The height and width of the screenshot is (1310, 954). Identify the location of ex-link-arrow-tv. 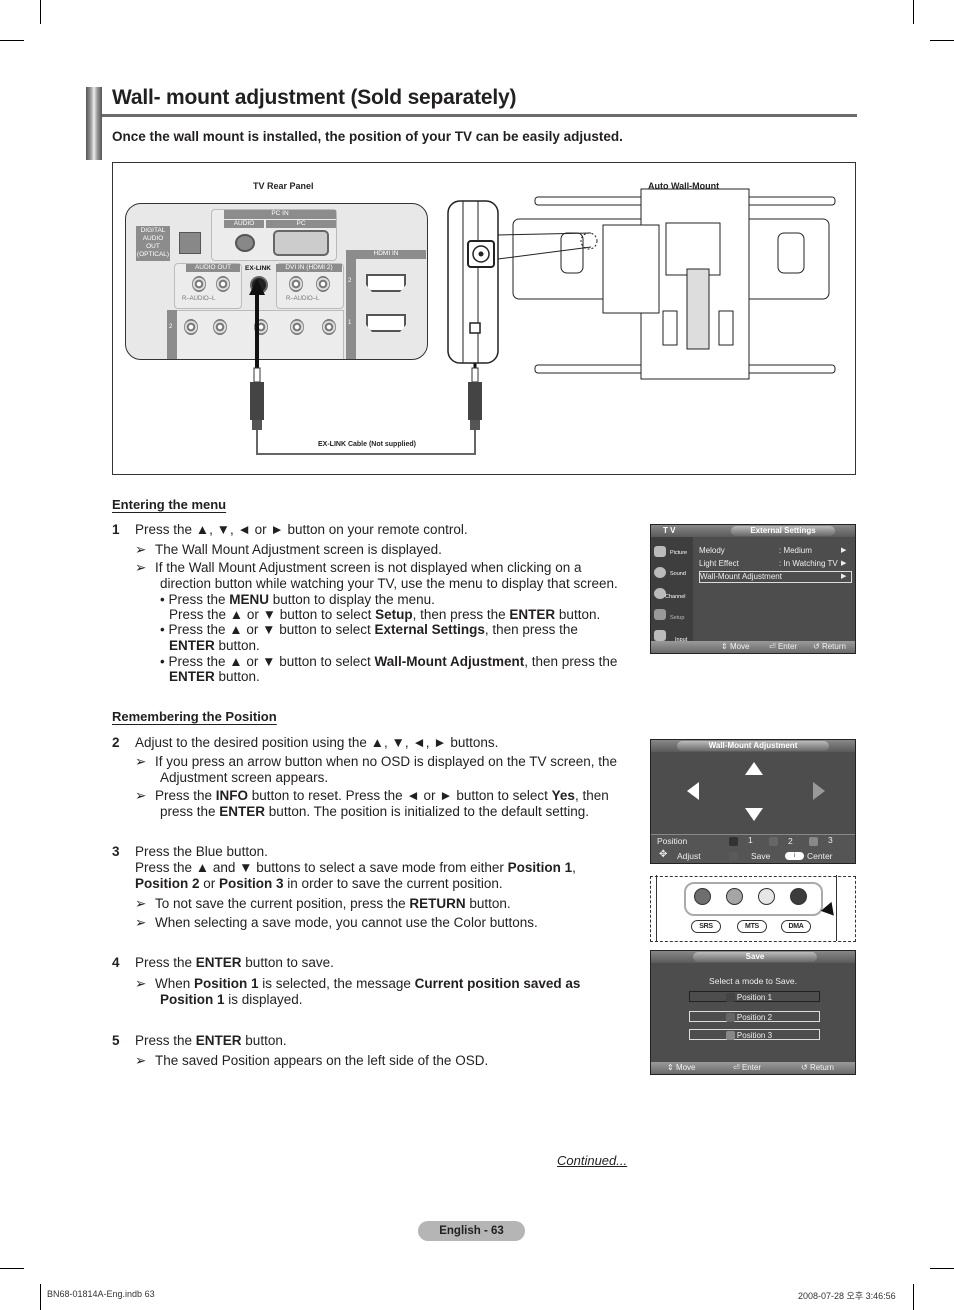
(257, 323).